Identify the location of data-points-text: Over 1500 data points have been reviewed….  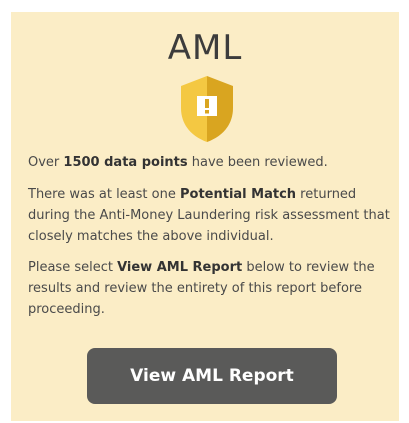
(178, 162).